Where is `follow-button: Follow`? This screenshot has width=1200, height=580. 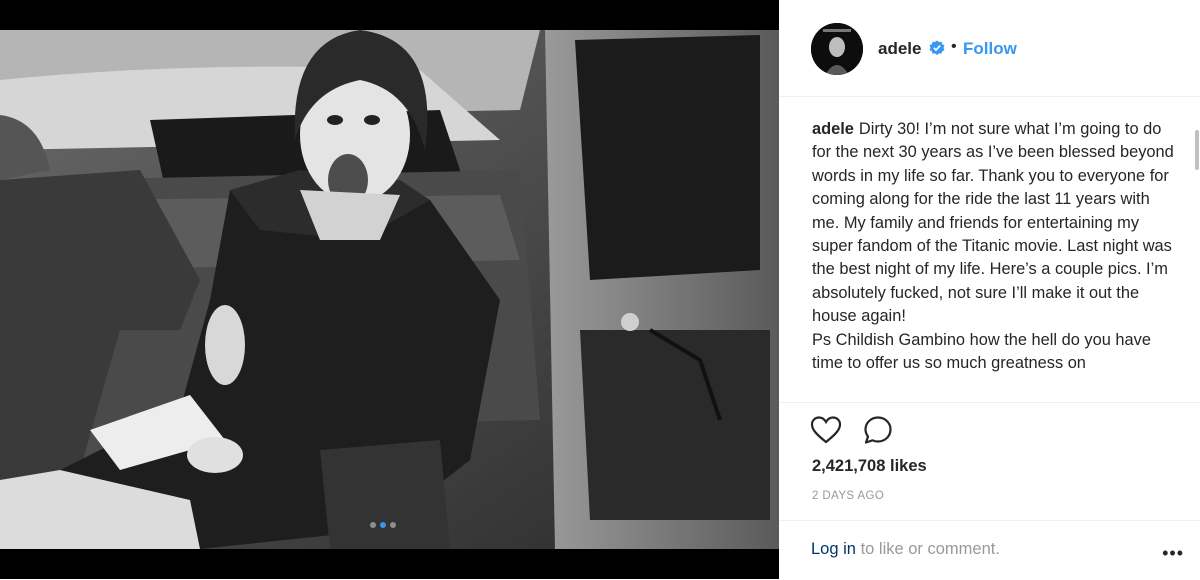
follow-button: Follow is located at coordinates (990, 49).